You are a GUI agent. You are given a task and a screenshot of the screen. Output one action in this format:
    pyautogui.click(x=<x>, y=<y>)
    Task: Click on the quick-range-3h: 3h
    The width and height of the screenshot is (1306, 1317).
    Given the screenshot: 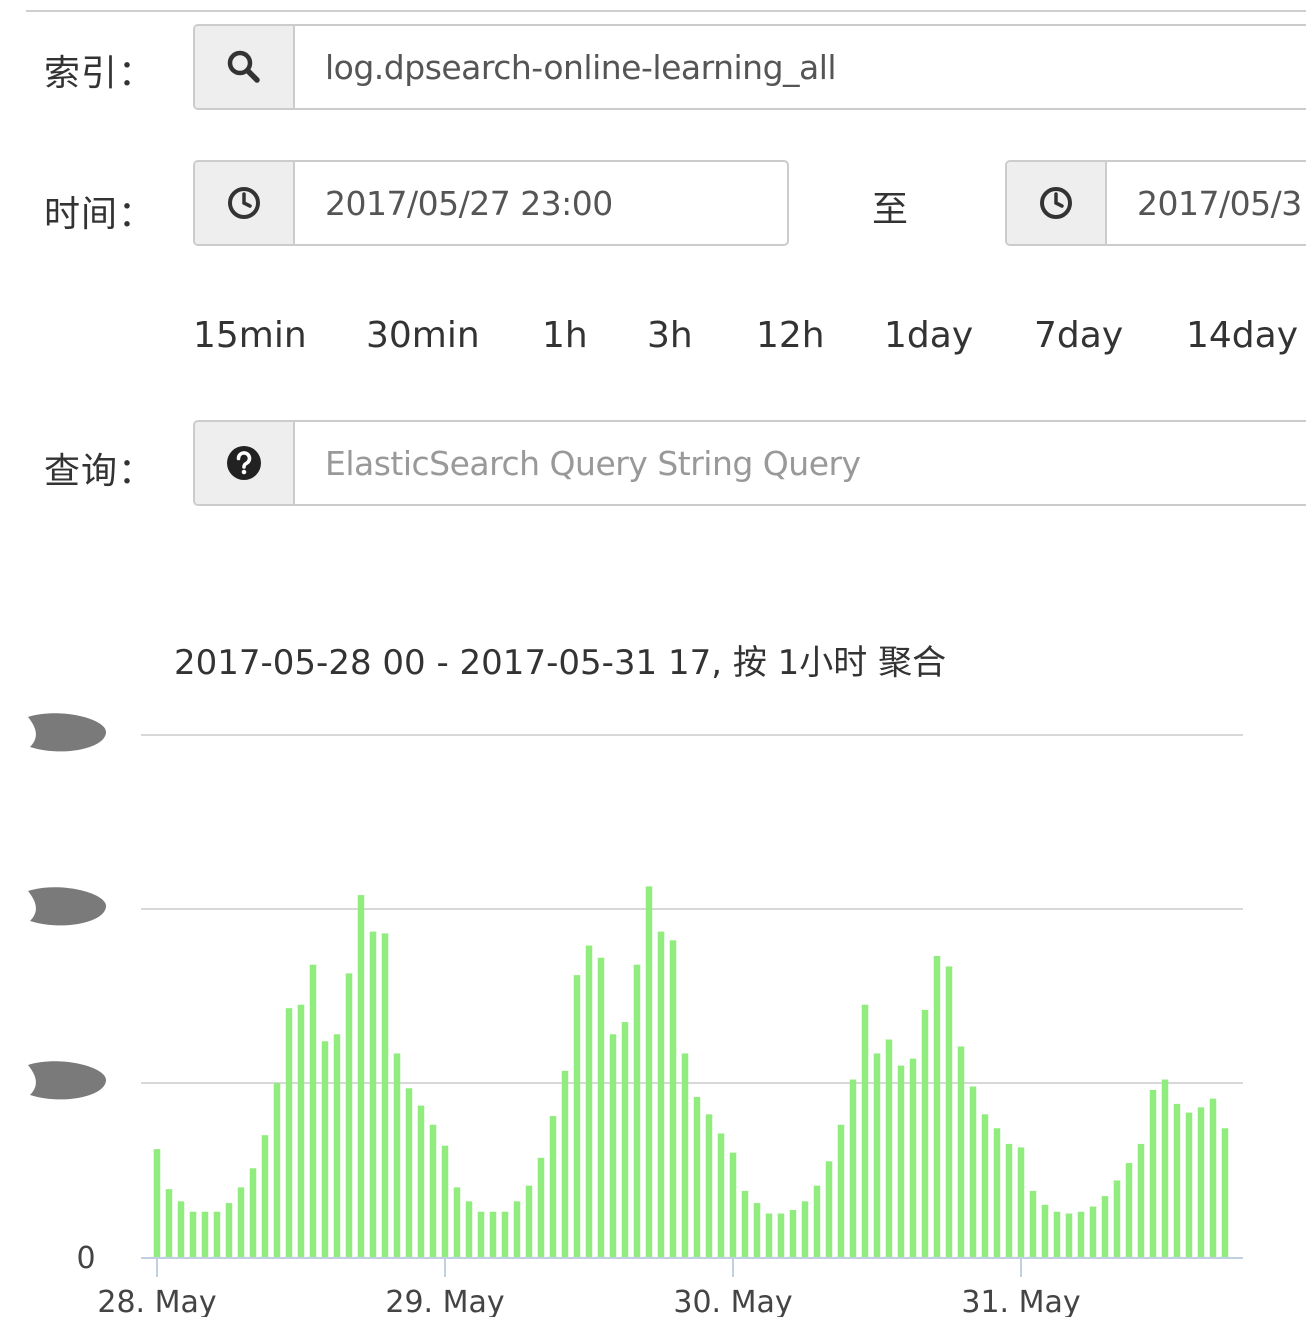 What is the action you would take?
    pyautogui.click(x=670, y=335)
    